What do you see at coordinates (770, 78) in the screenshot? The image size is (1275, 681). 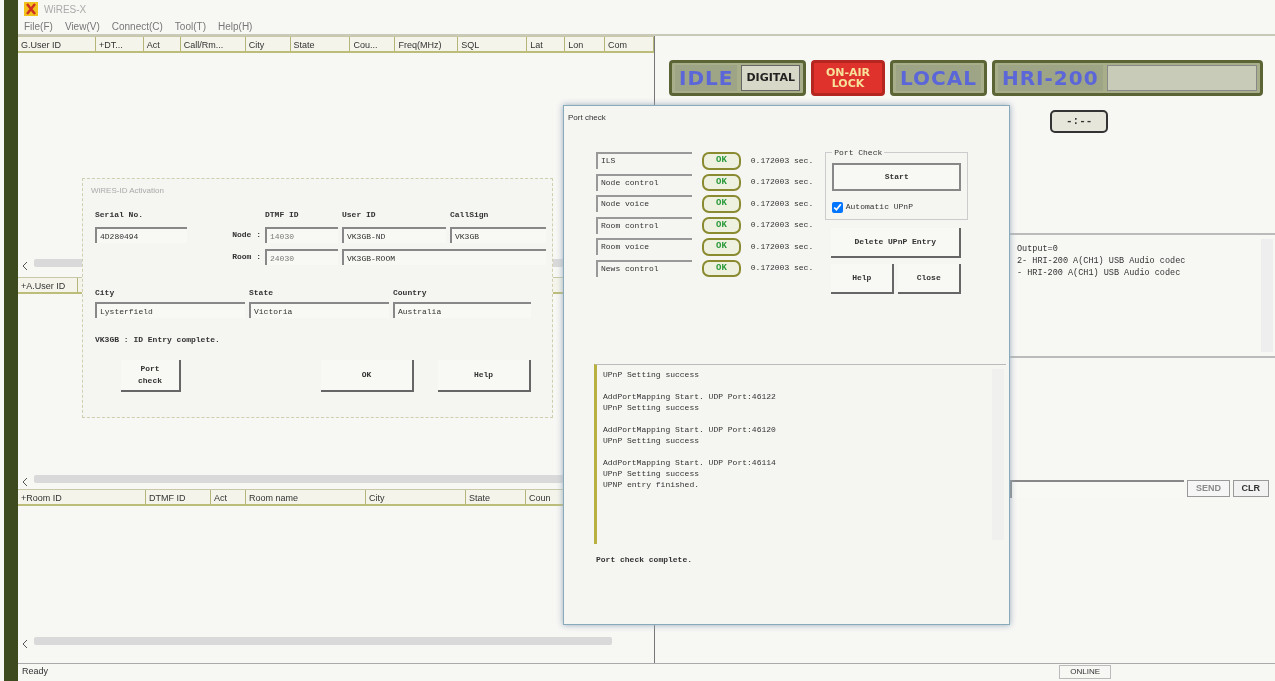 I see `status-display: DIGITAL` at bounding box center [770, 78].